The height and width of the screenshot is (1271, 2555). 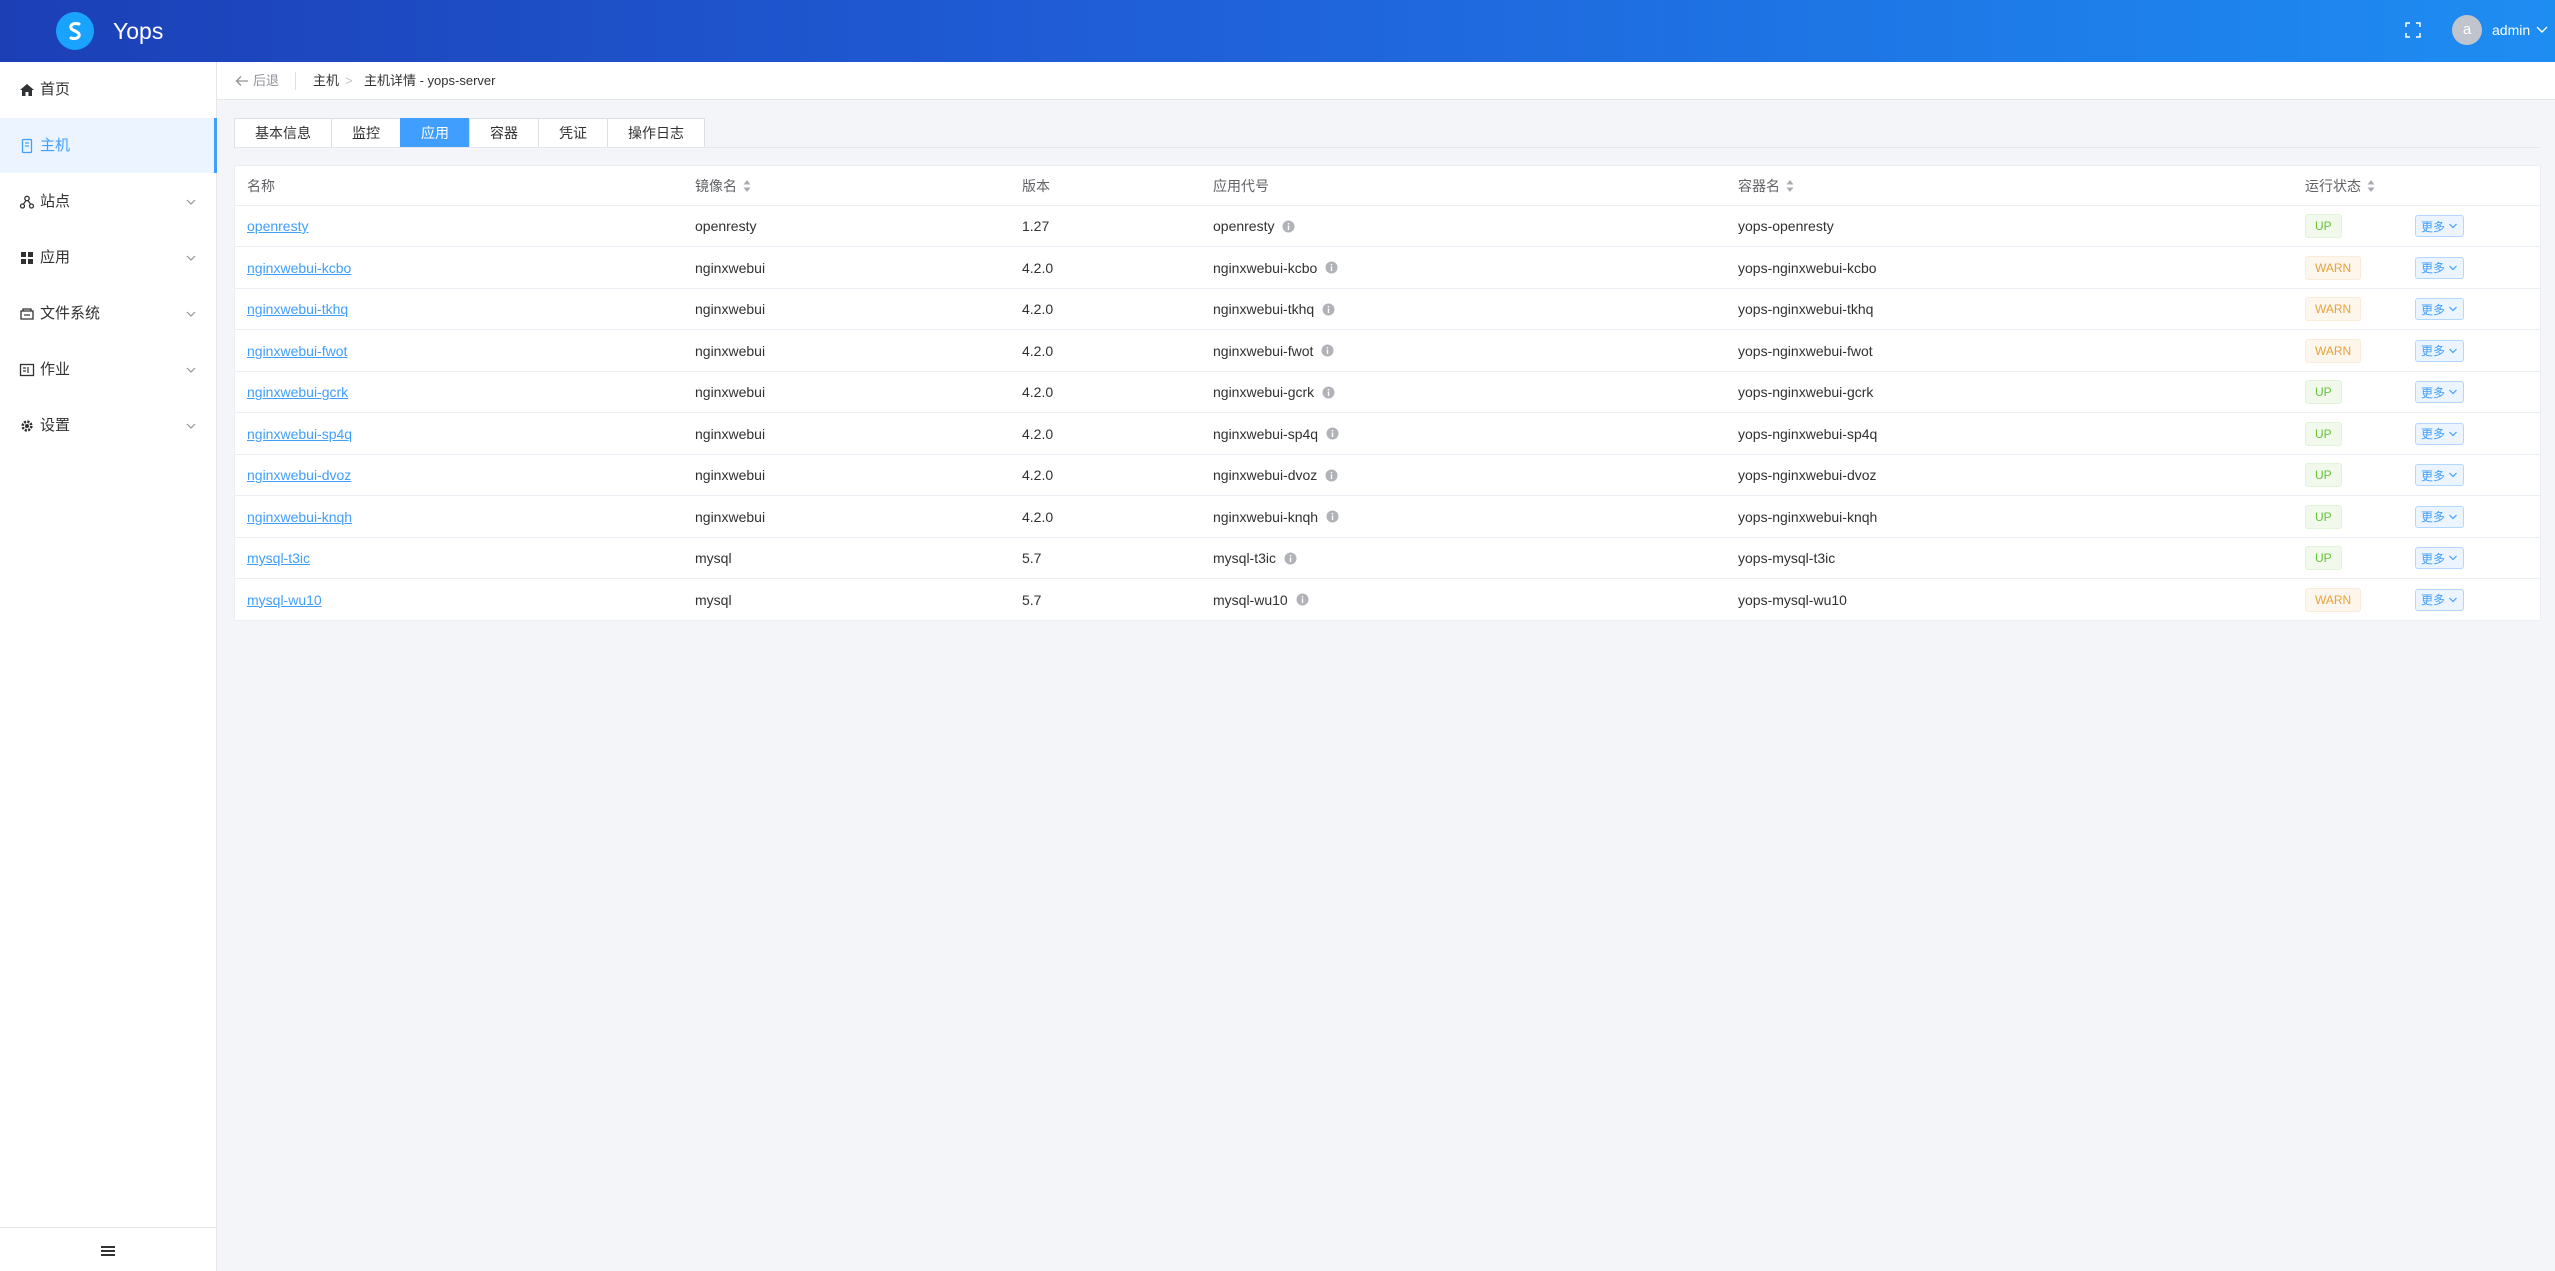 I want to click on app-name-link: openresty, so click(x=277, y=226).